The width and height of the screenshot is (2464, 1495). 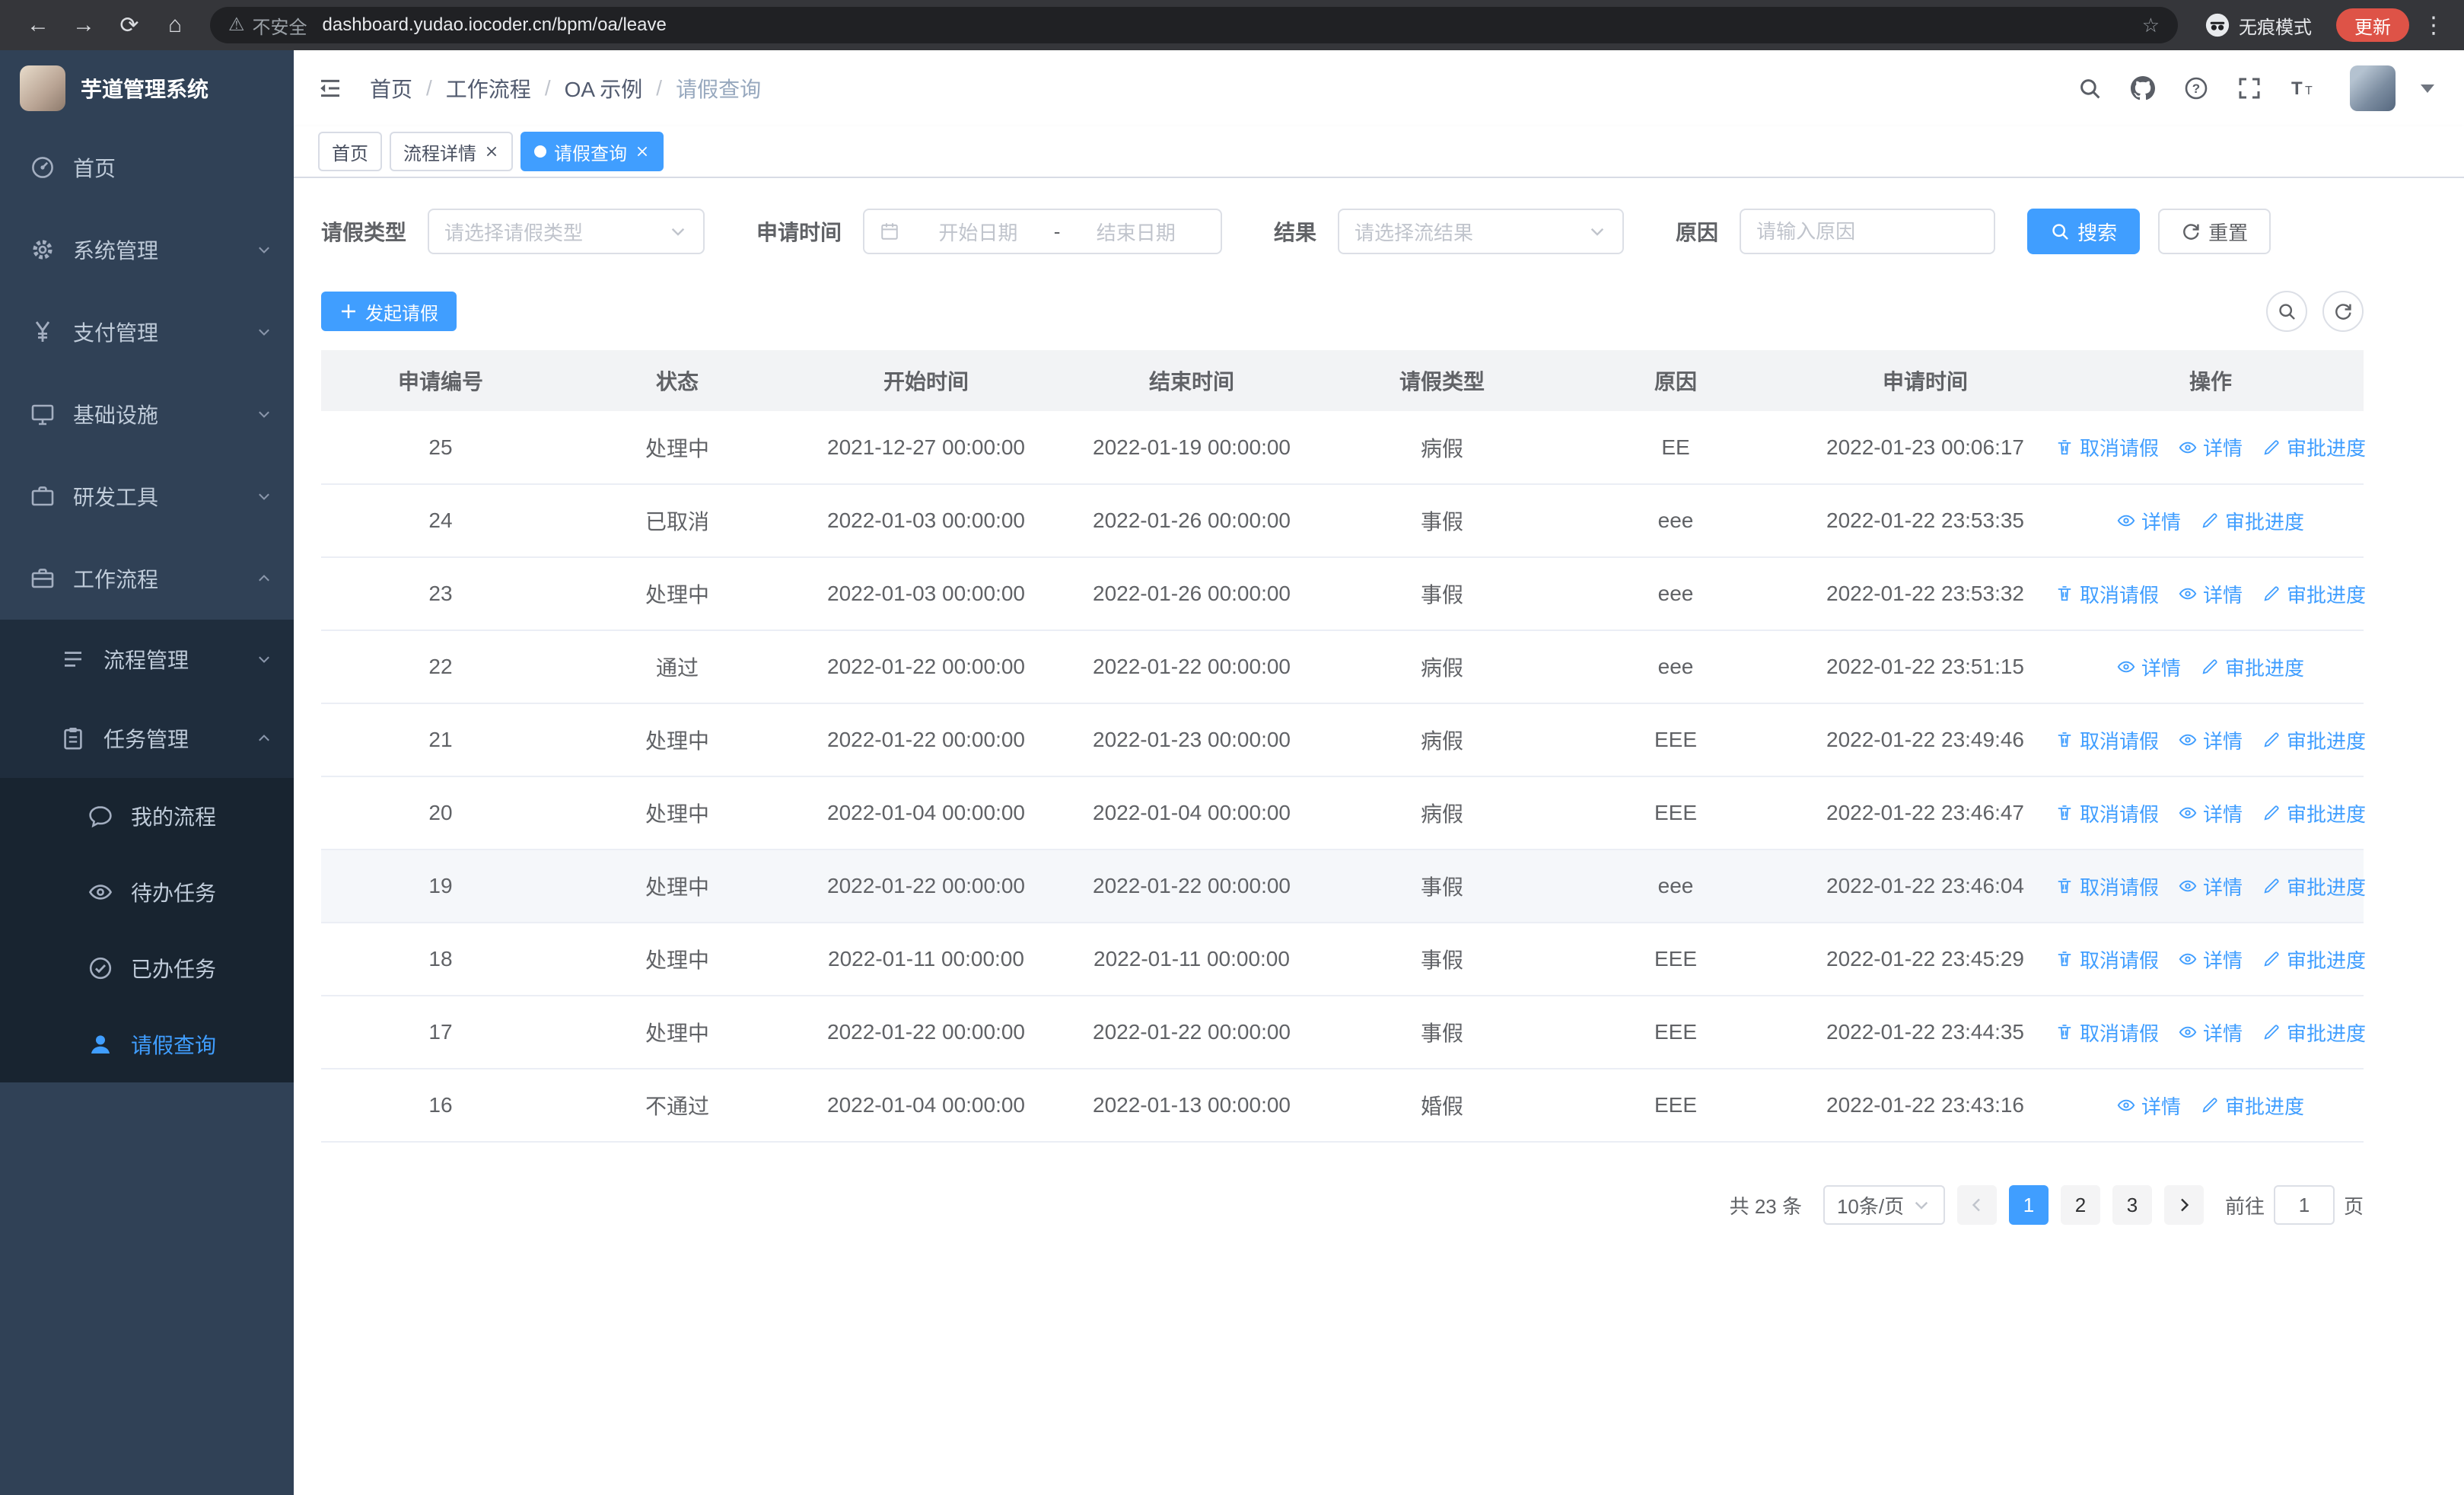 I want to click on breadcrumb-item: OA 示例, so click(x=604, y=89).